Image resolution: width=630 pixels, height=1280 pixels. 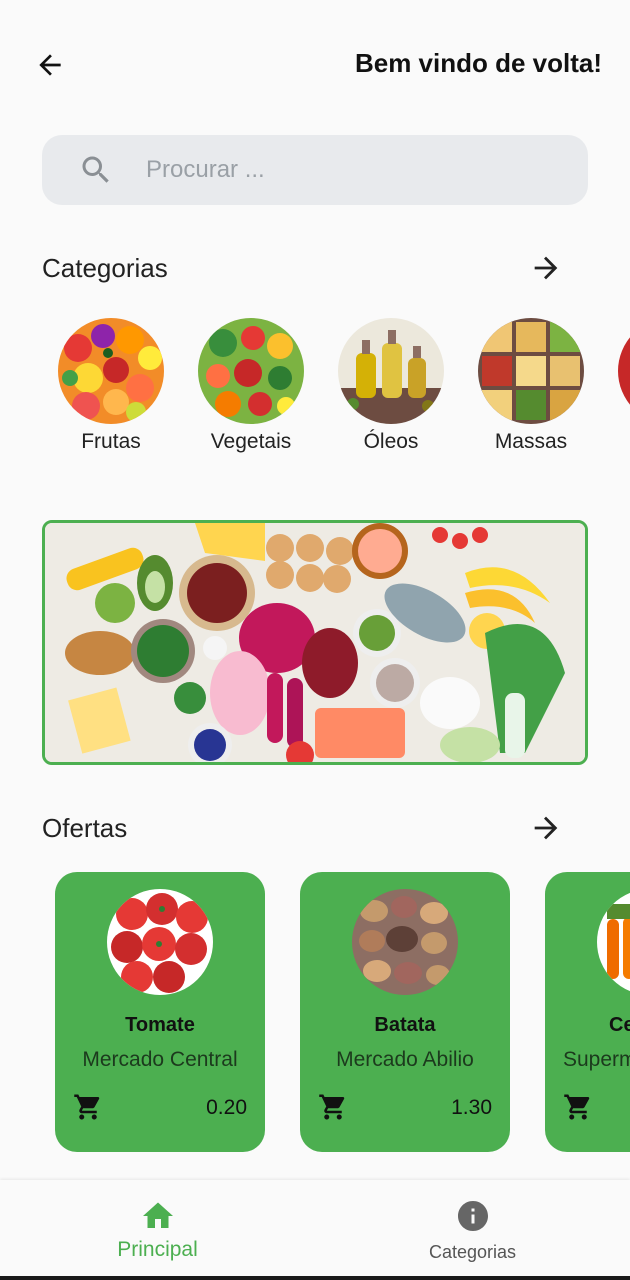 I want to click on oils-image, so click(x=391, y=371).